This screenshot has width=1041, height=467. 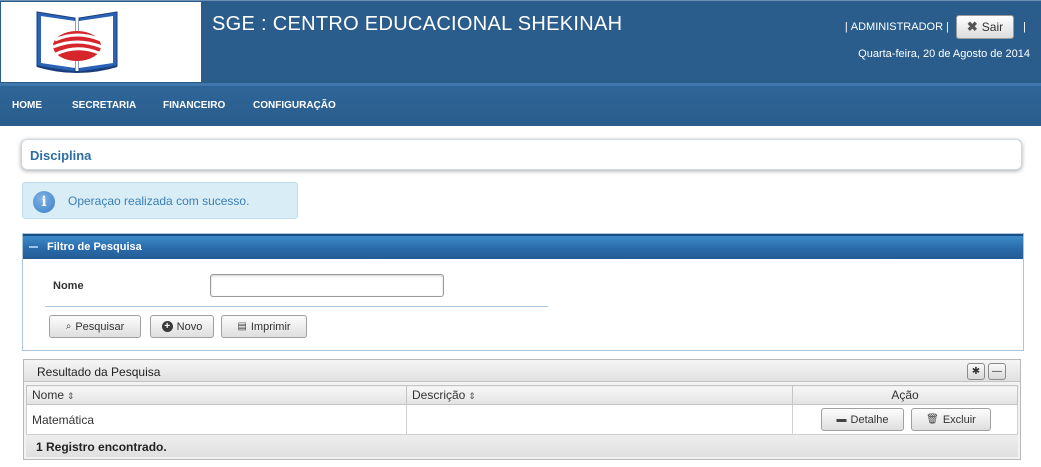 I want to click on page-title: Disciplina, so click(x=61, y=155).